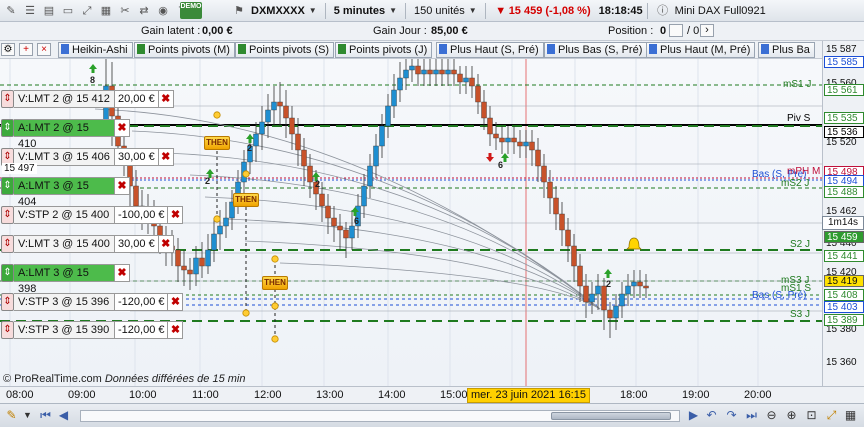 The image size is (864, 427). Describe the element at coordinates (63, 415) in the screenshot. I see `scroll-left-icon: ◀` at that location.